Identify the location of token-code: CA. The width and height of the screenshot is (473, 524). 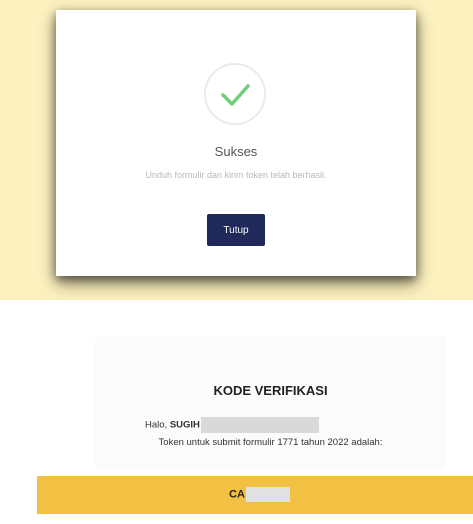
(259, 494).